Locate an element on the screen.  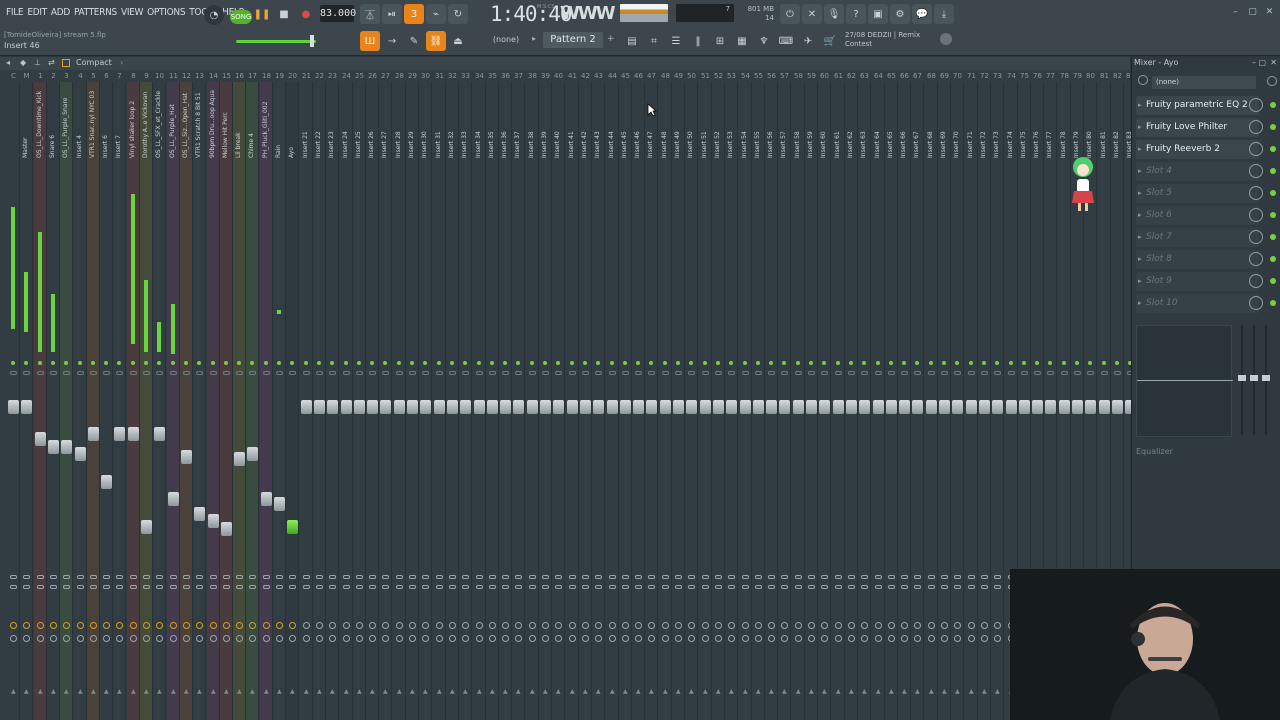
mixer-track: Insert 62 ▲ is located at coordinates (851, 401).